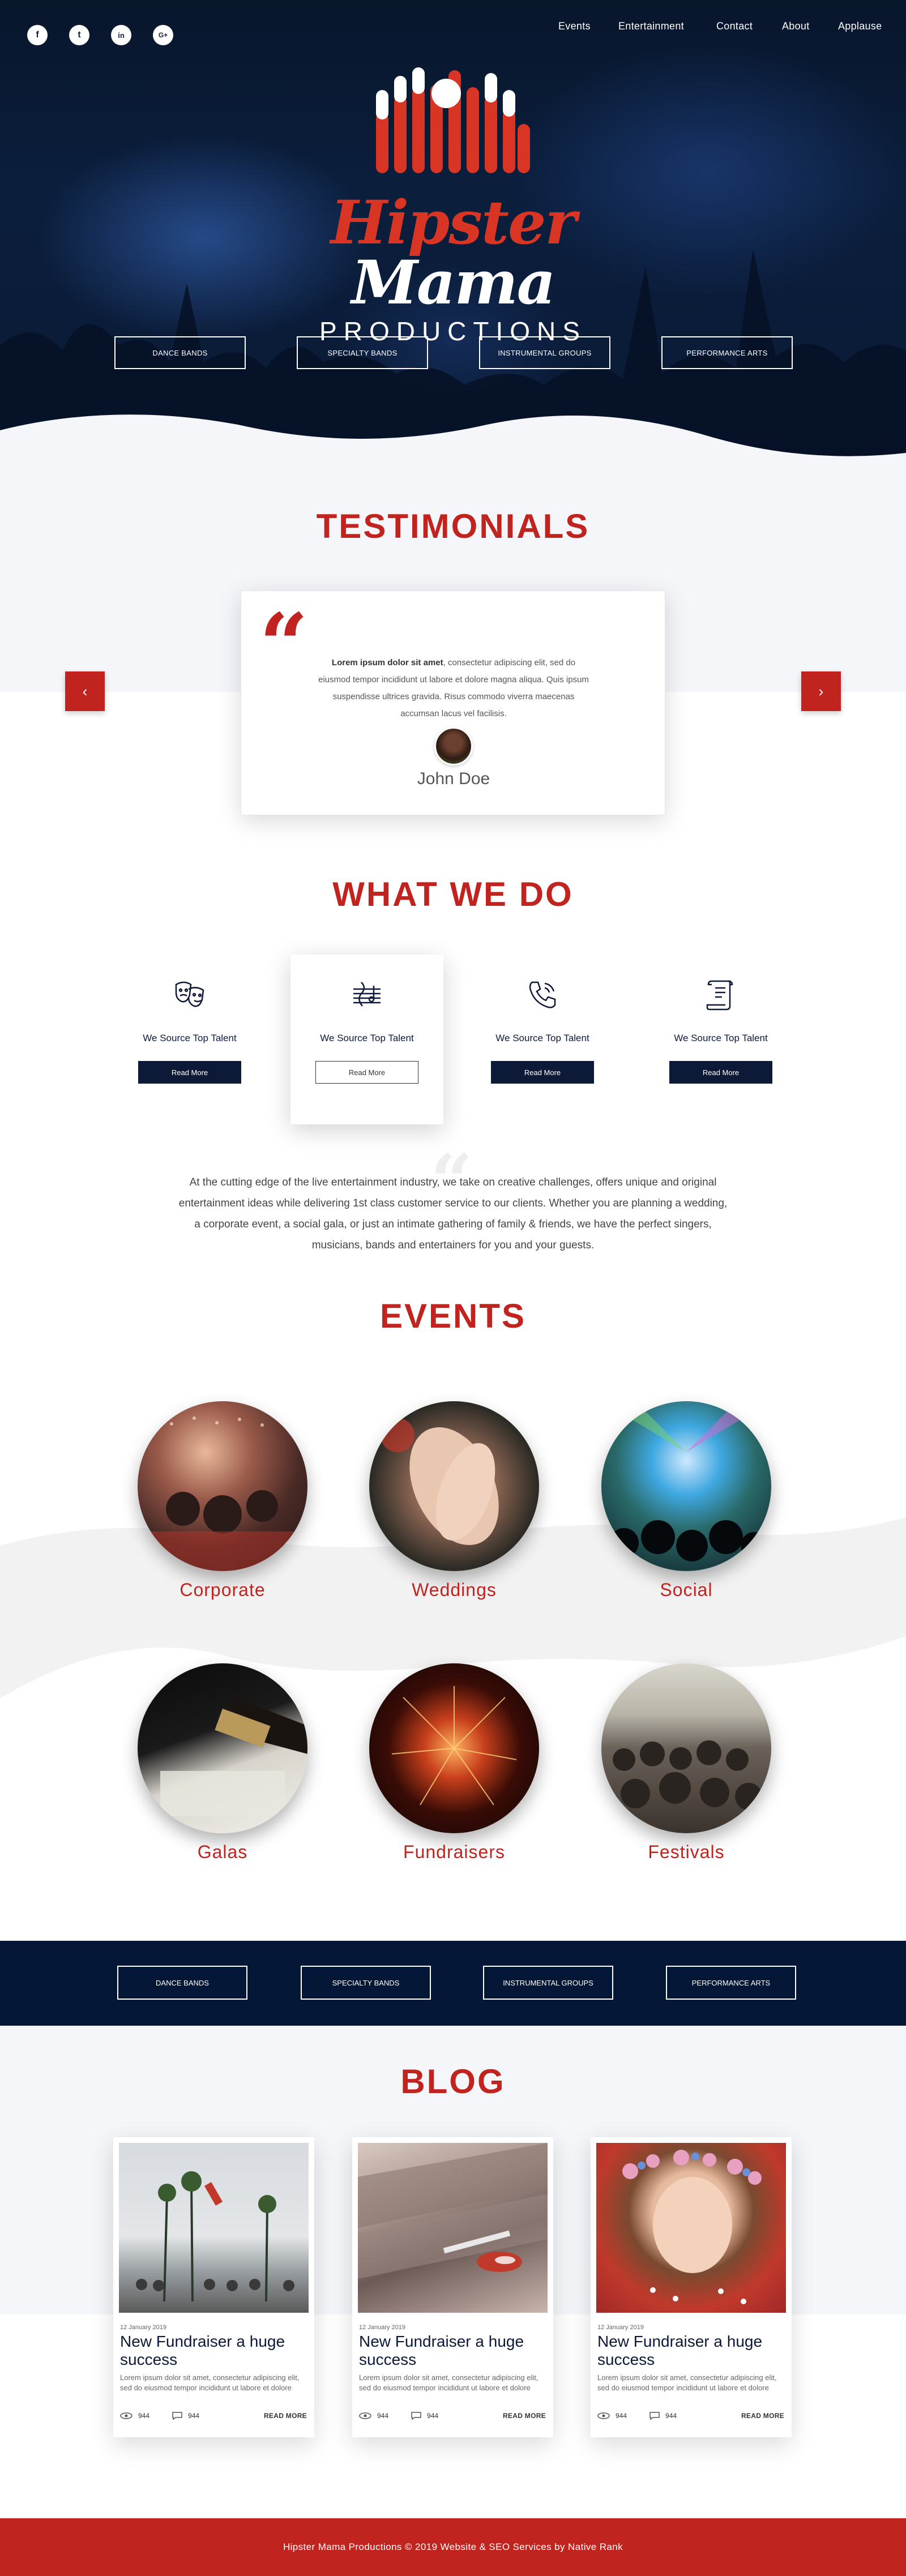 This screenshot has height=2576, width=906. What do you see at coordinates (37, 35) in the screenshot?
I see `facebook-icon: f` at bounding box center [37, 35].